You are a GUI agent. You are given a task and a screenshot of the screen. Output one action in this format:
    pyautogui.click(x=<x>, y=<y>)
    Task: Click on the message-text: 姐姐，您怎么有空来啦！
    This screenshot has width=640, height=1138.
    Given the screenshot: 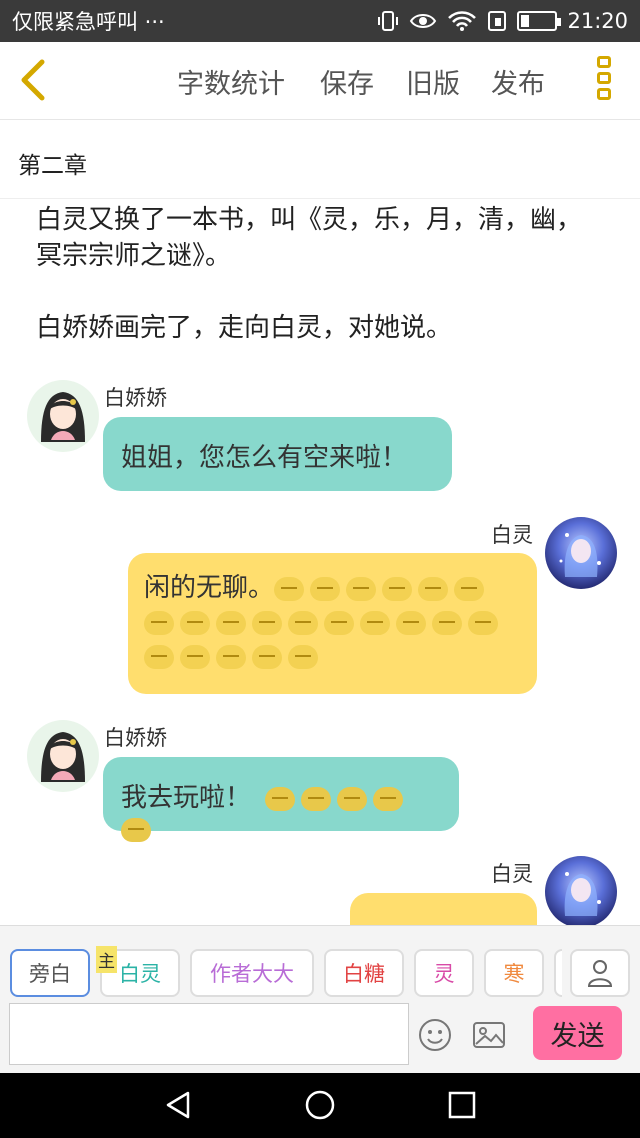 What is the action you would take?
    pyautogui.click(x=264, y=458)
    